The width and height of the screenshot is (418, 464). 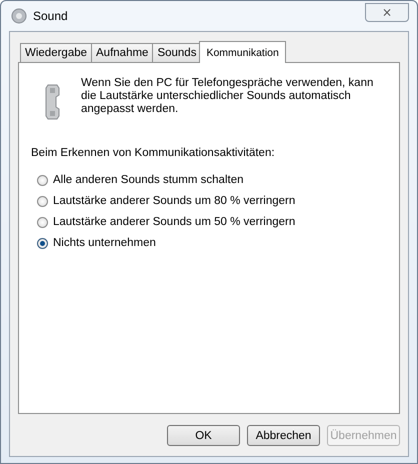 What do you see at coordinates (140, 180) in the screenshot?
I see `radio-option: Alle anderen Sounds stumm schalten` at bounding box center [140, 180].